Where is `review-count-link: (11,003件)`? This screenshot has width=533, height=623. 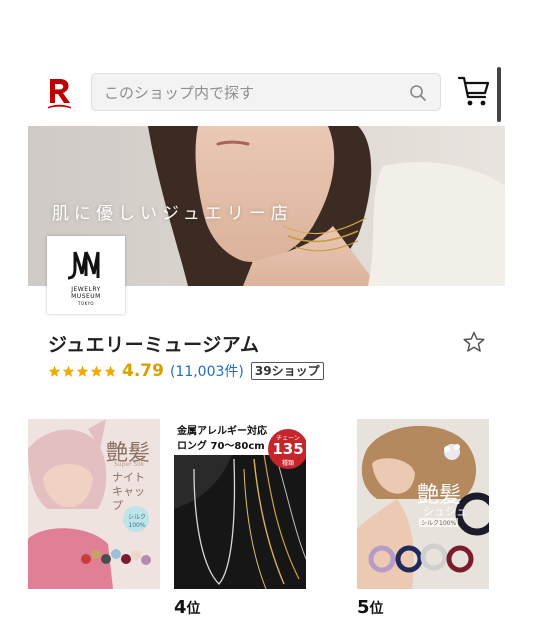 review-count-link: (11,003件) is located at coordinates (207, 371).